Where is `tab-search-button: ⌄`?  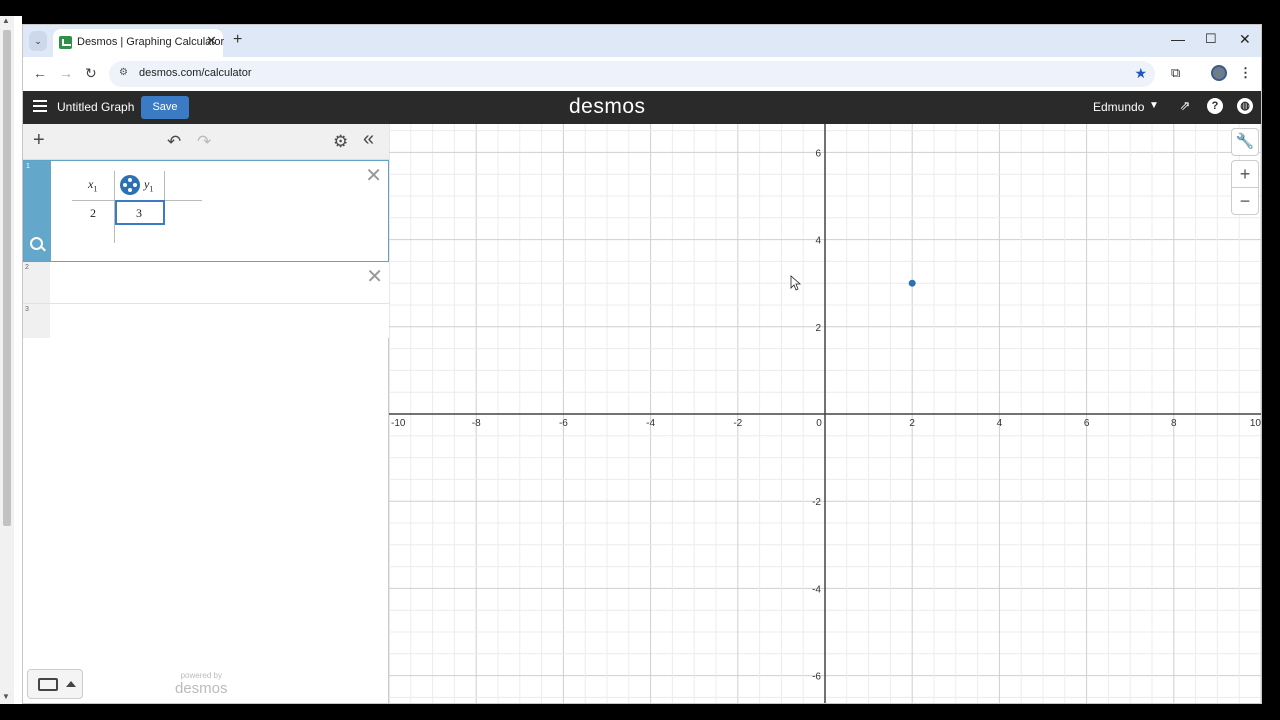
tab-search-button: ⌄ is located at coordinates (38, 41).